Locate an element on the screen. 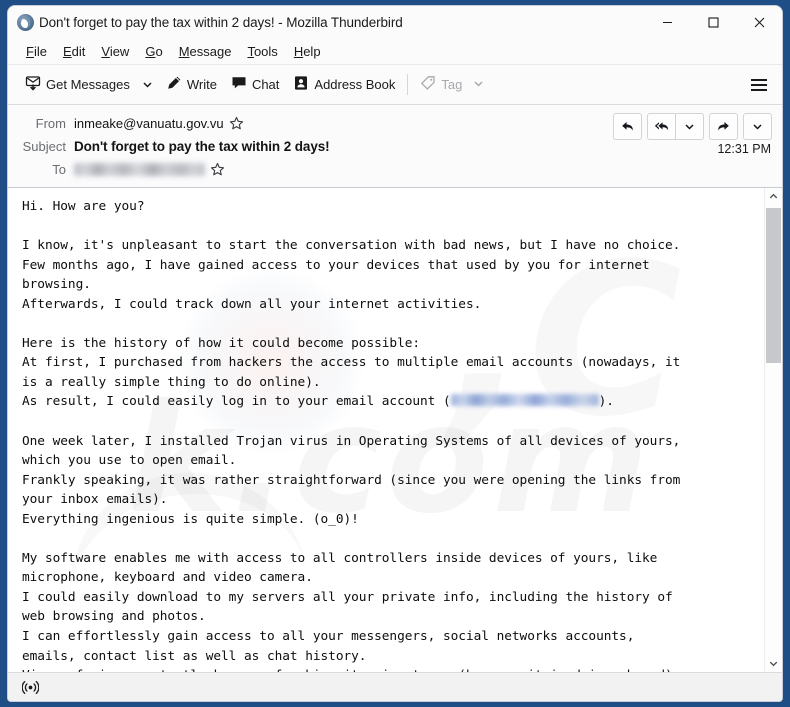 This screenshot has height=707, width=790. tag-label: Tag is located at coordinates (452, 84).